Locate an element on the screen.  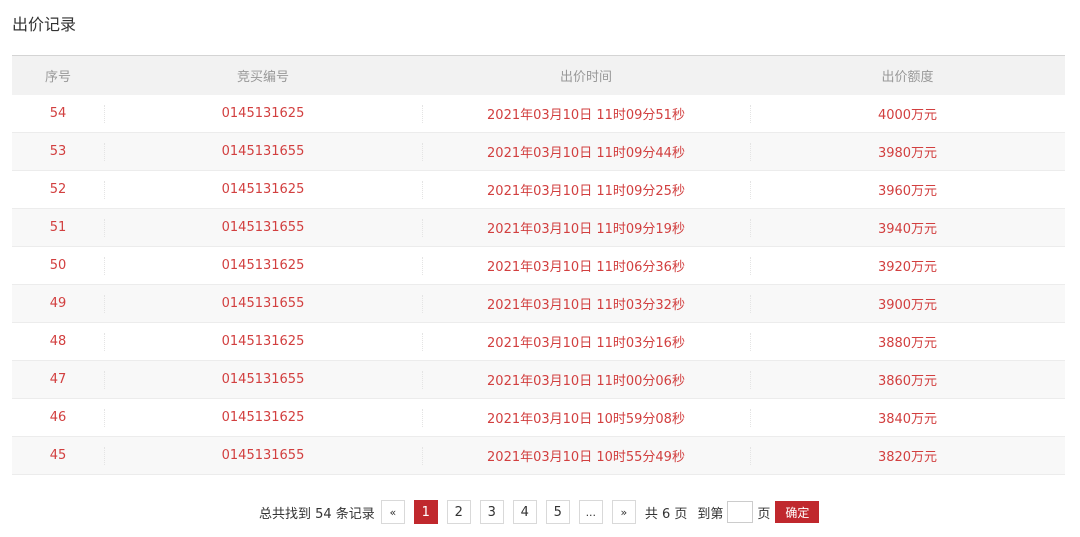
table-row: 47 0145131655 2021年03月10日 11时00分06秒 3860万元 is located at coordinates (538, 379).